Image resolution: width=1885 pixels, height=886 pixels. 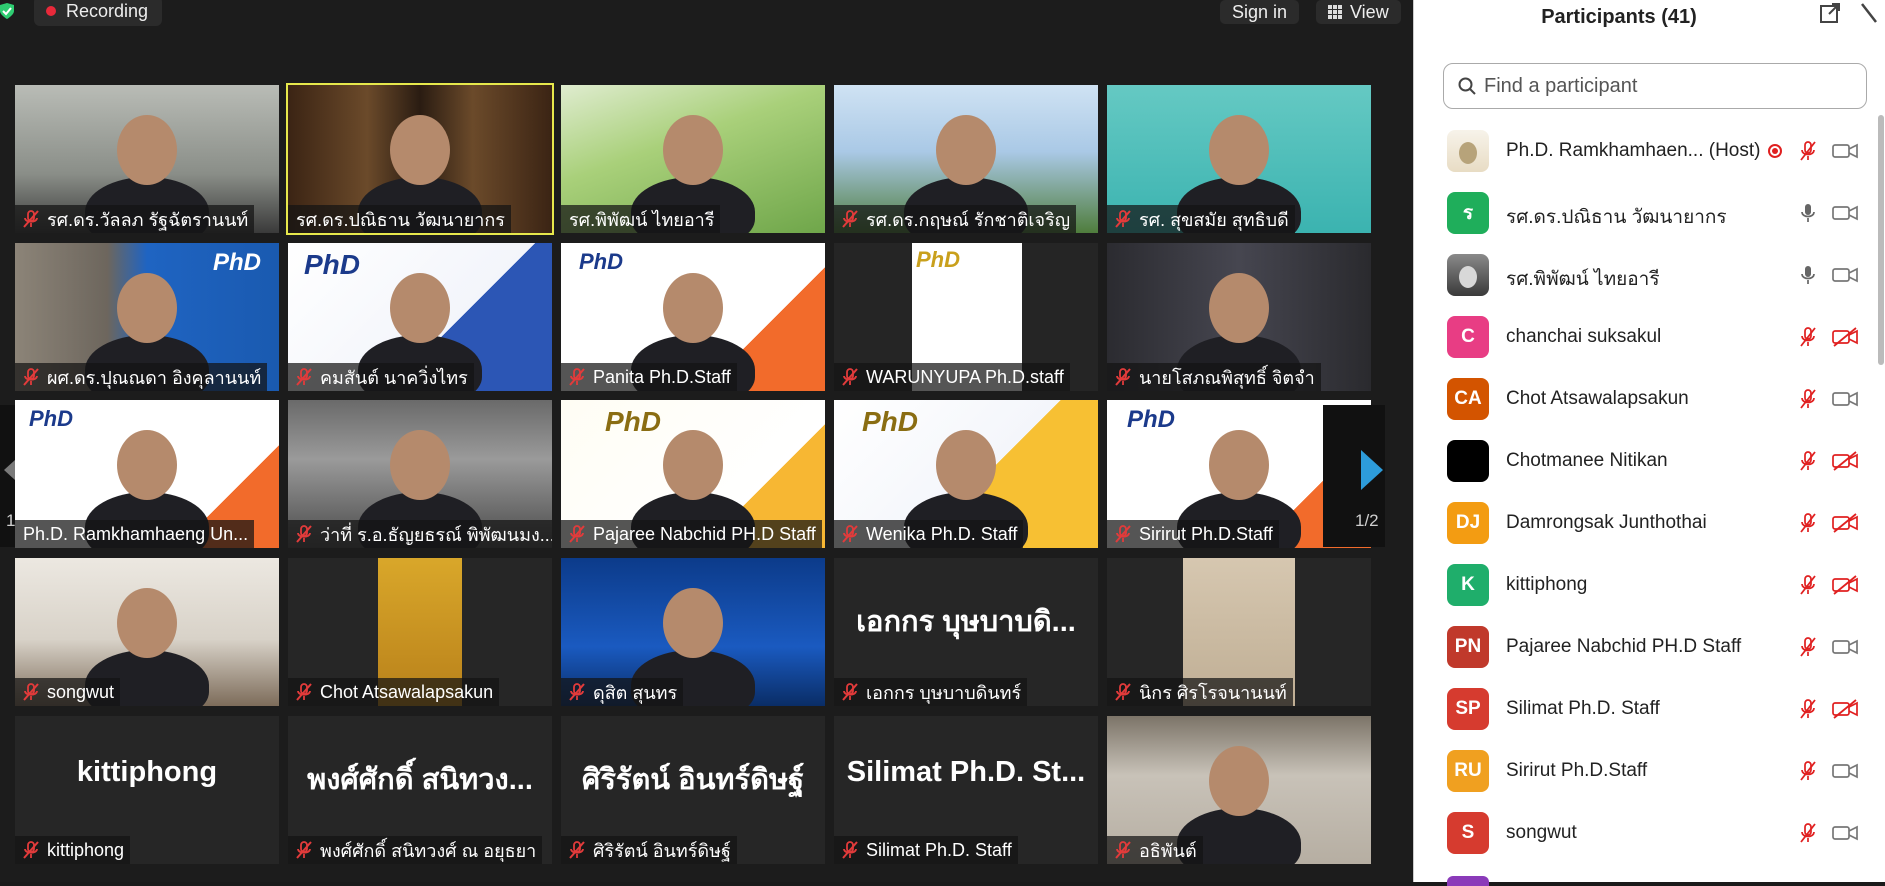 I want to click on recording-label: Recording, so click(x=107, y=10).